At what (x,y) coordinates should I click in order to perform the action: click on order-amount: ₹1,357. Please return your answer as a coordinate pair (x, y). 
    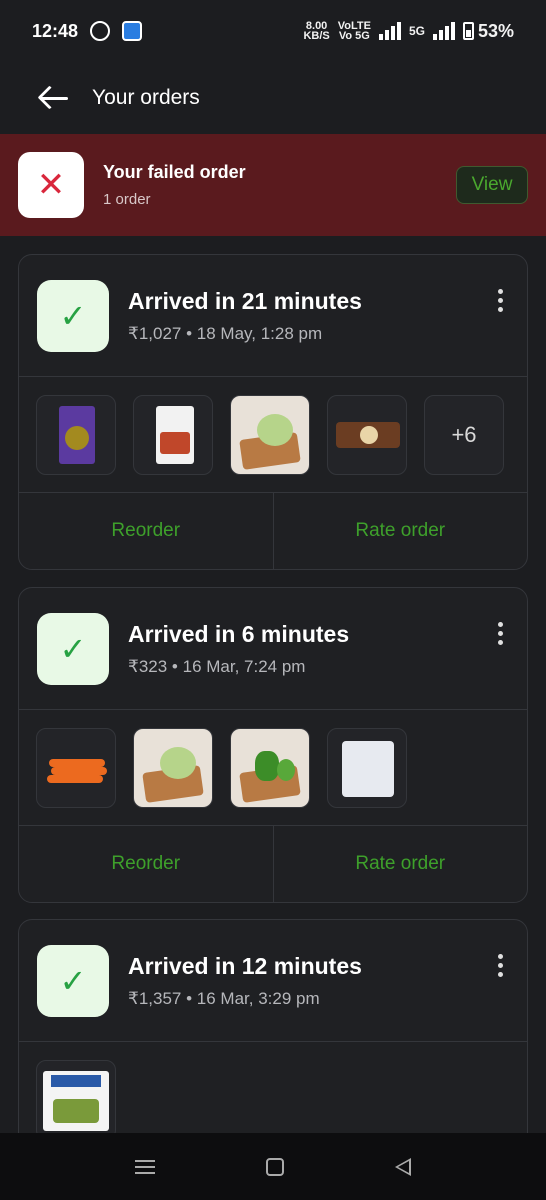
    Looking at the image, I should click on (155, 998).